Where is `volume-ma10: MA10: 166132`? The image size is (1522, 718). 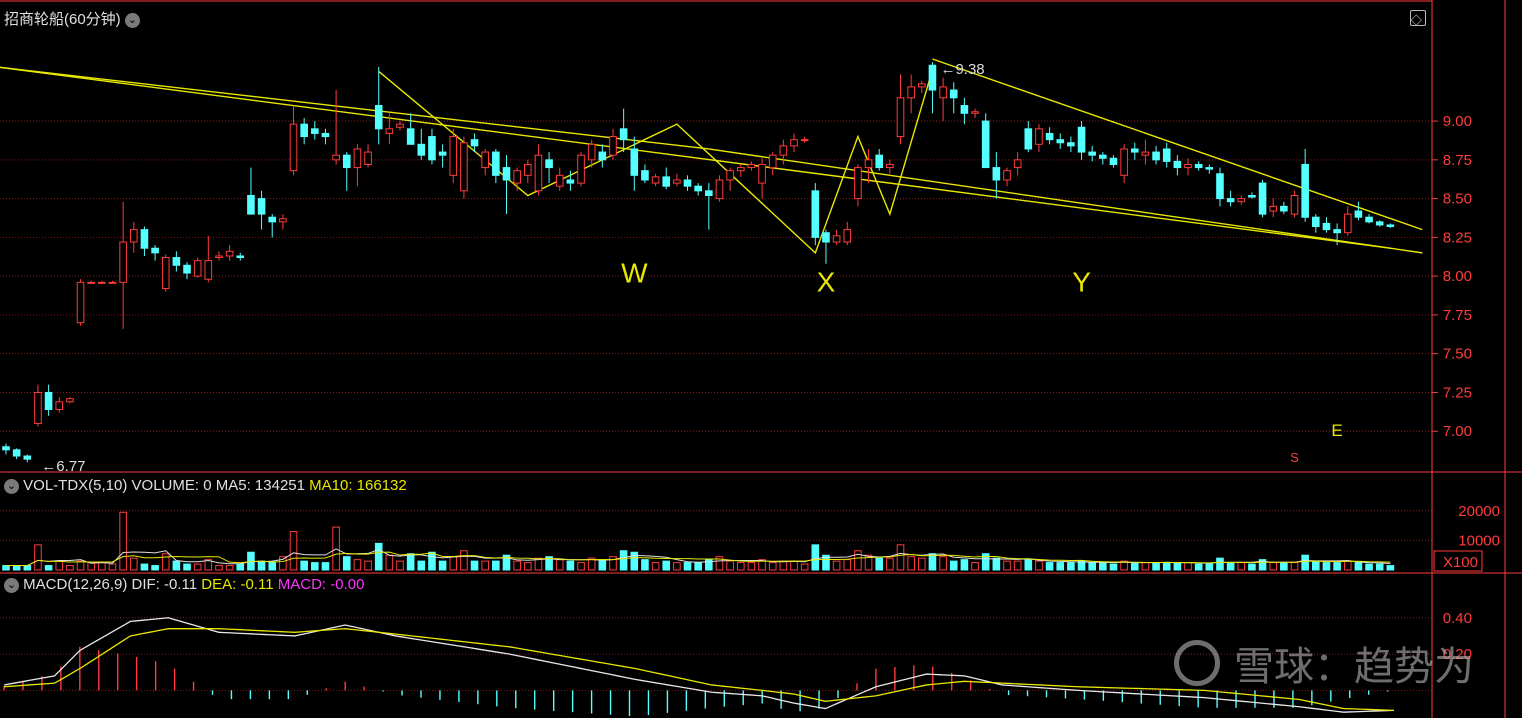
volume-ma10: MA10: 166132 is located at coordinates (358, 485).